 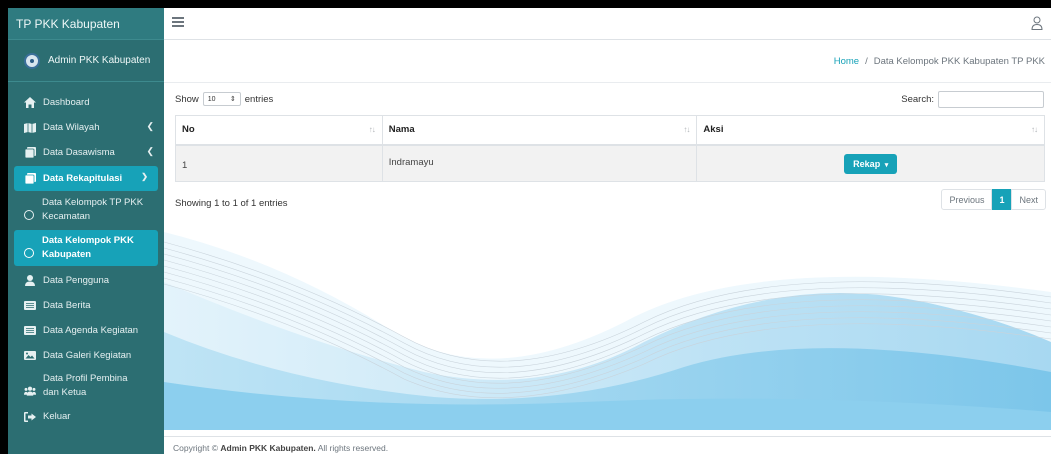 I want to click on table-info: Showing 1 to 1 of 1 entries, so click(x=231, y=203).